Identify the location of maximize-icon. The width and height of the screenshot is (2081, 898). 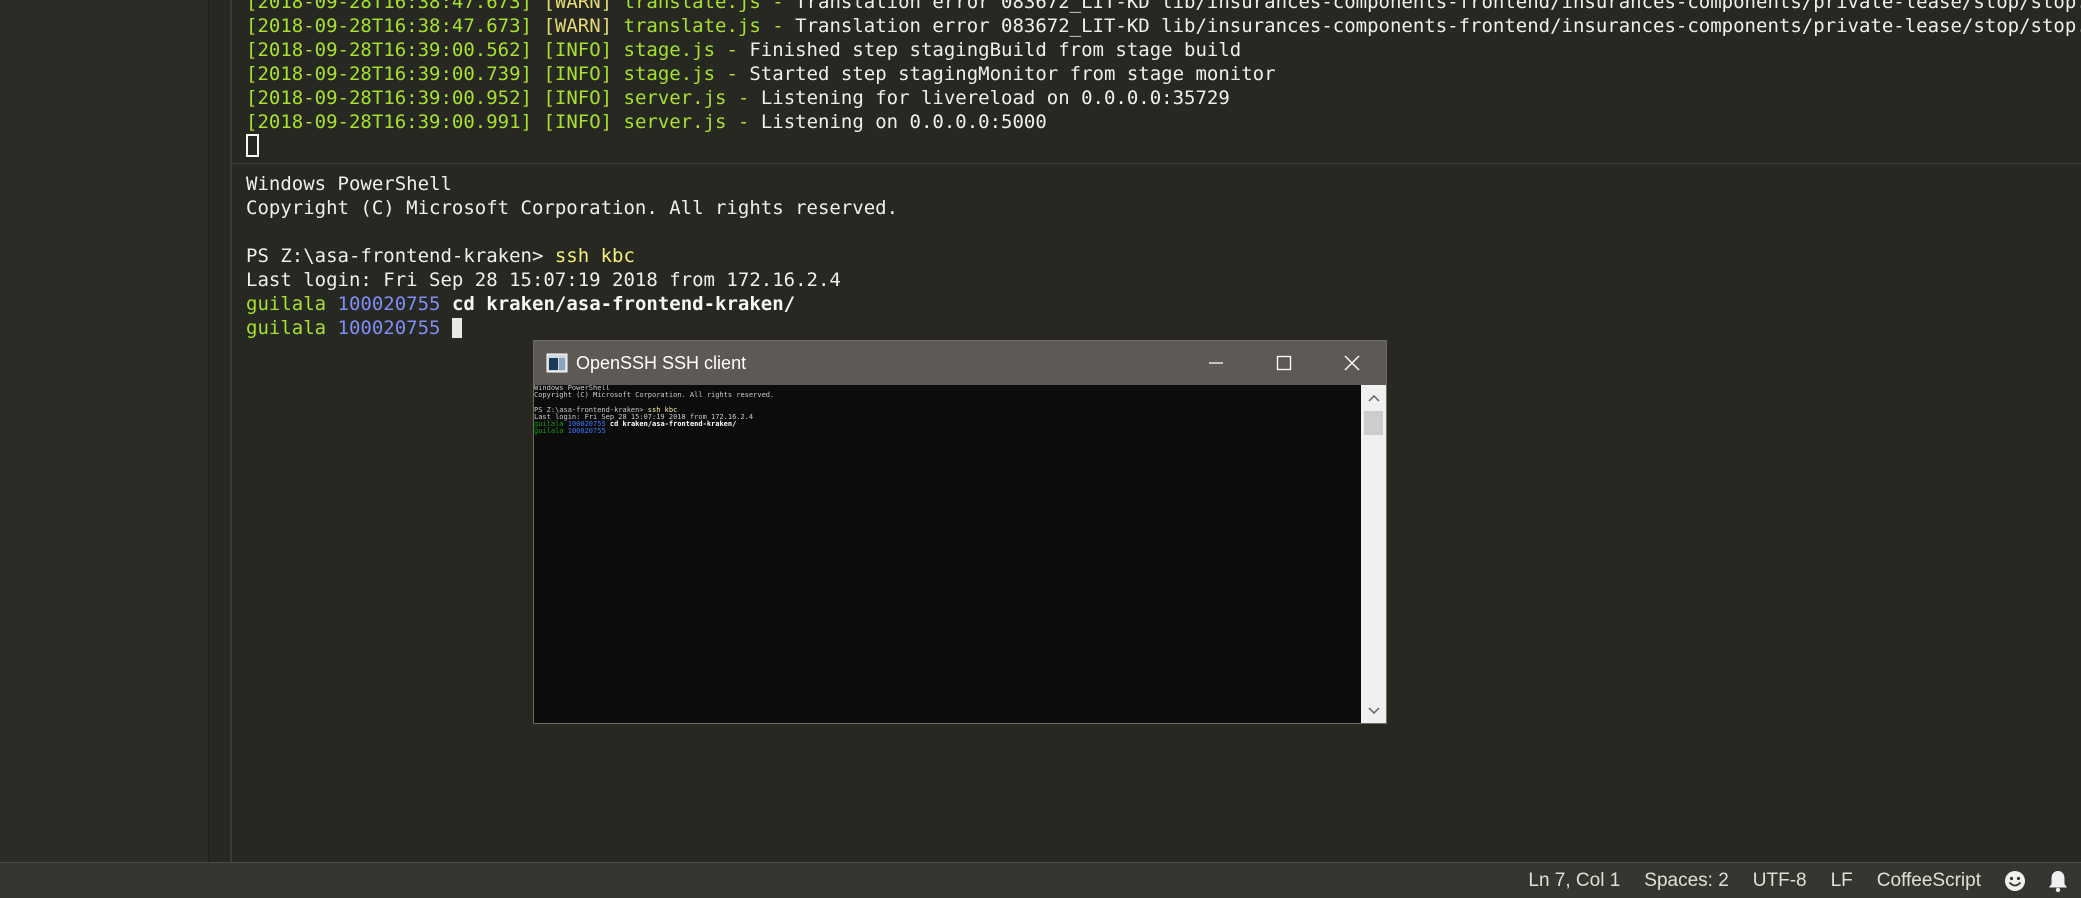
(1284, 363).